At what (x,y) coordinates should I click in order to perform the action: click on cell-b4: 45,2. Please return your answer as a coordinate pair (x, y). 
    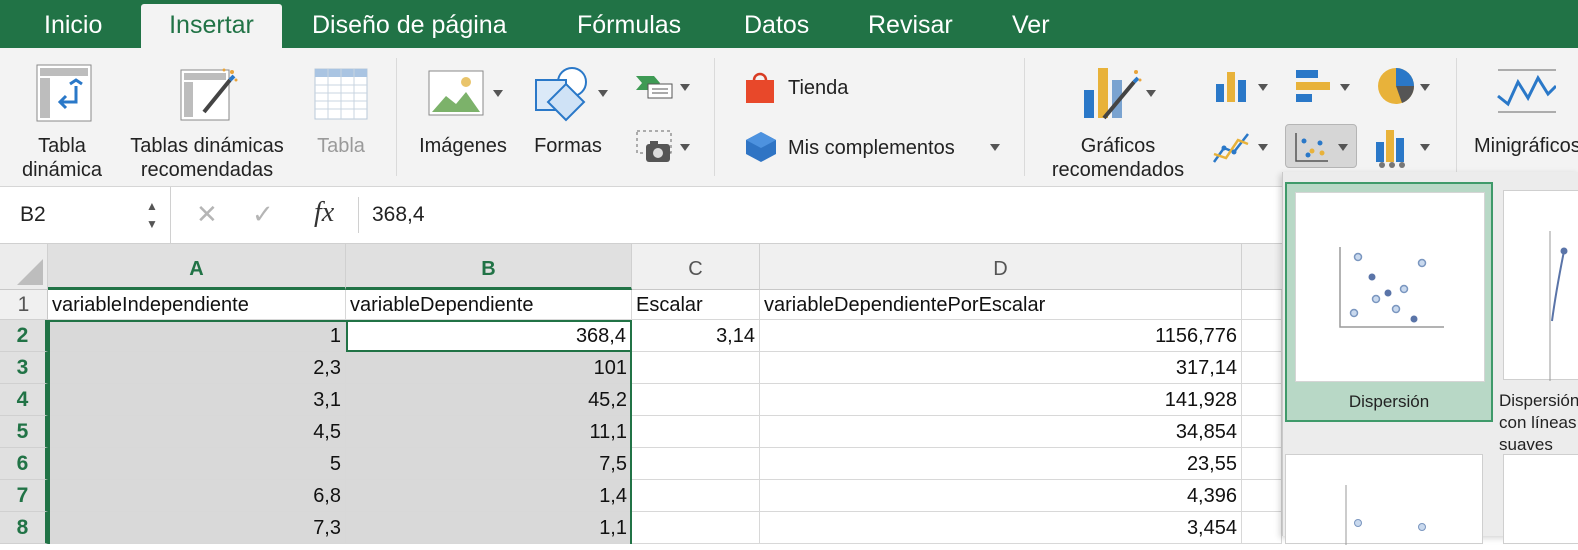
    Looking at the image, I should click on (489, 400).